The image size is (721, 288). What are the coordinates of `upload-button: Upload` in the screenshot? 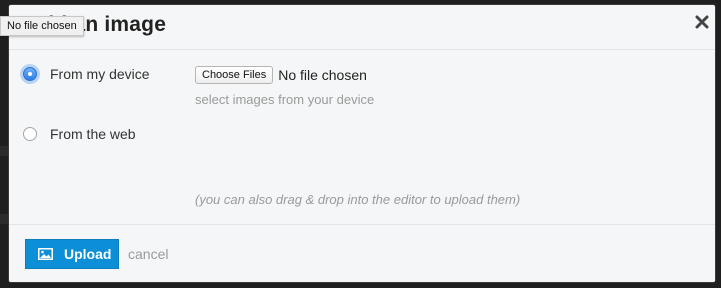 It's located at (72, 254).